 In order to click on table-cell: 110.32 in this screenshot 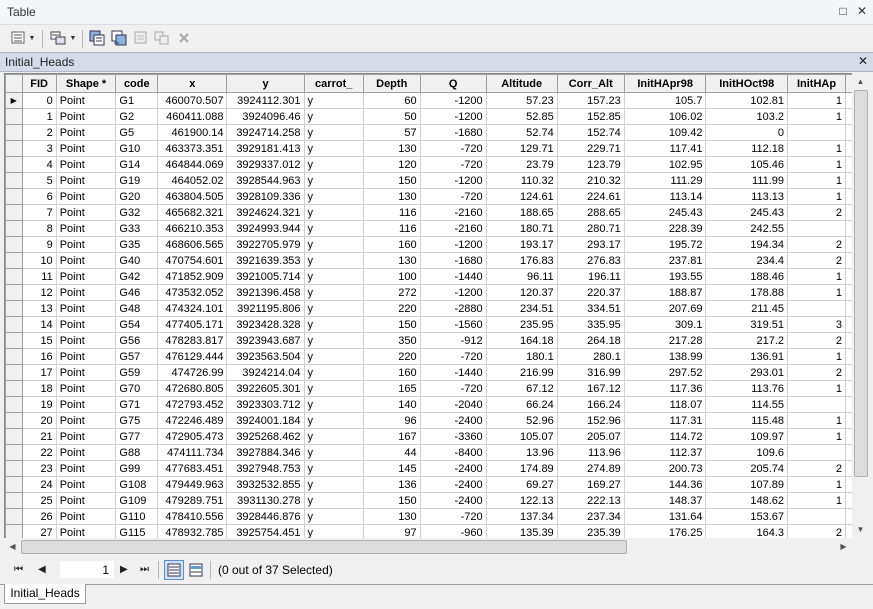, I will do `click(521, 180)`.